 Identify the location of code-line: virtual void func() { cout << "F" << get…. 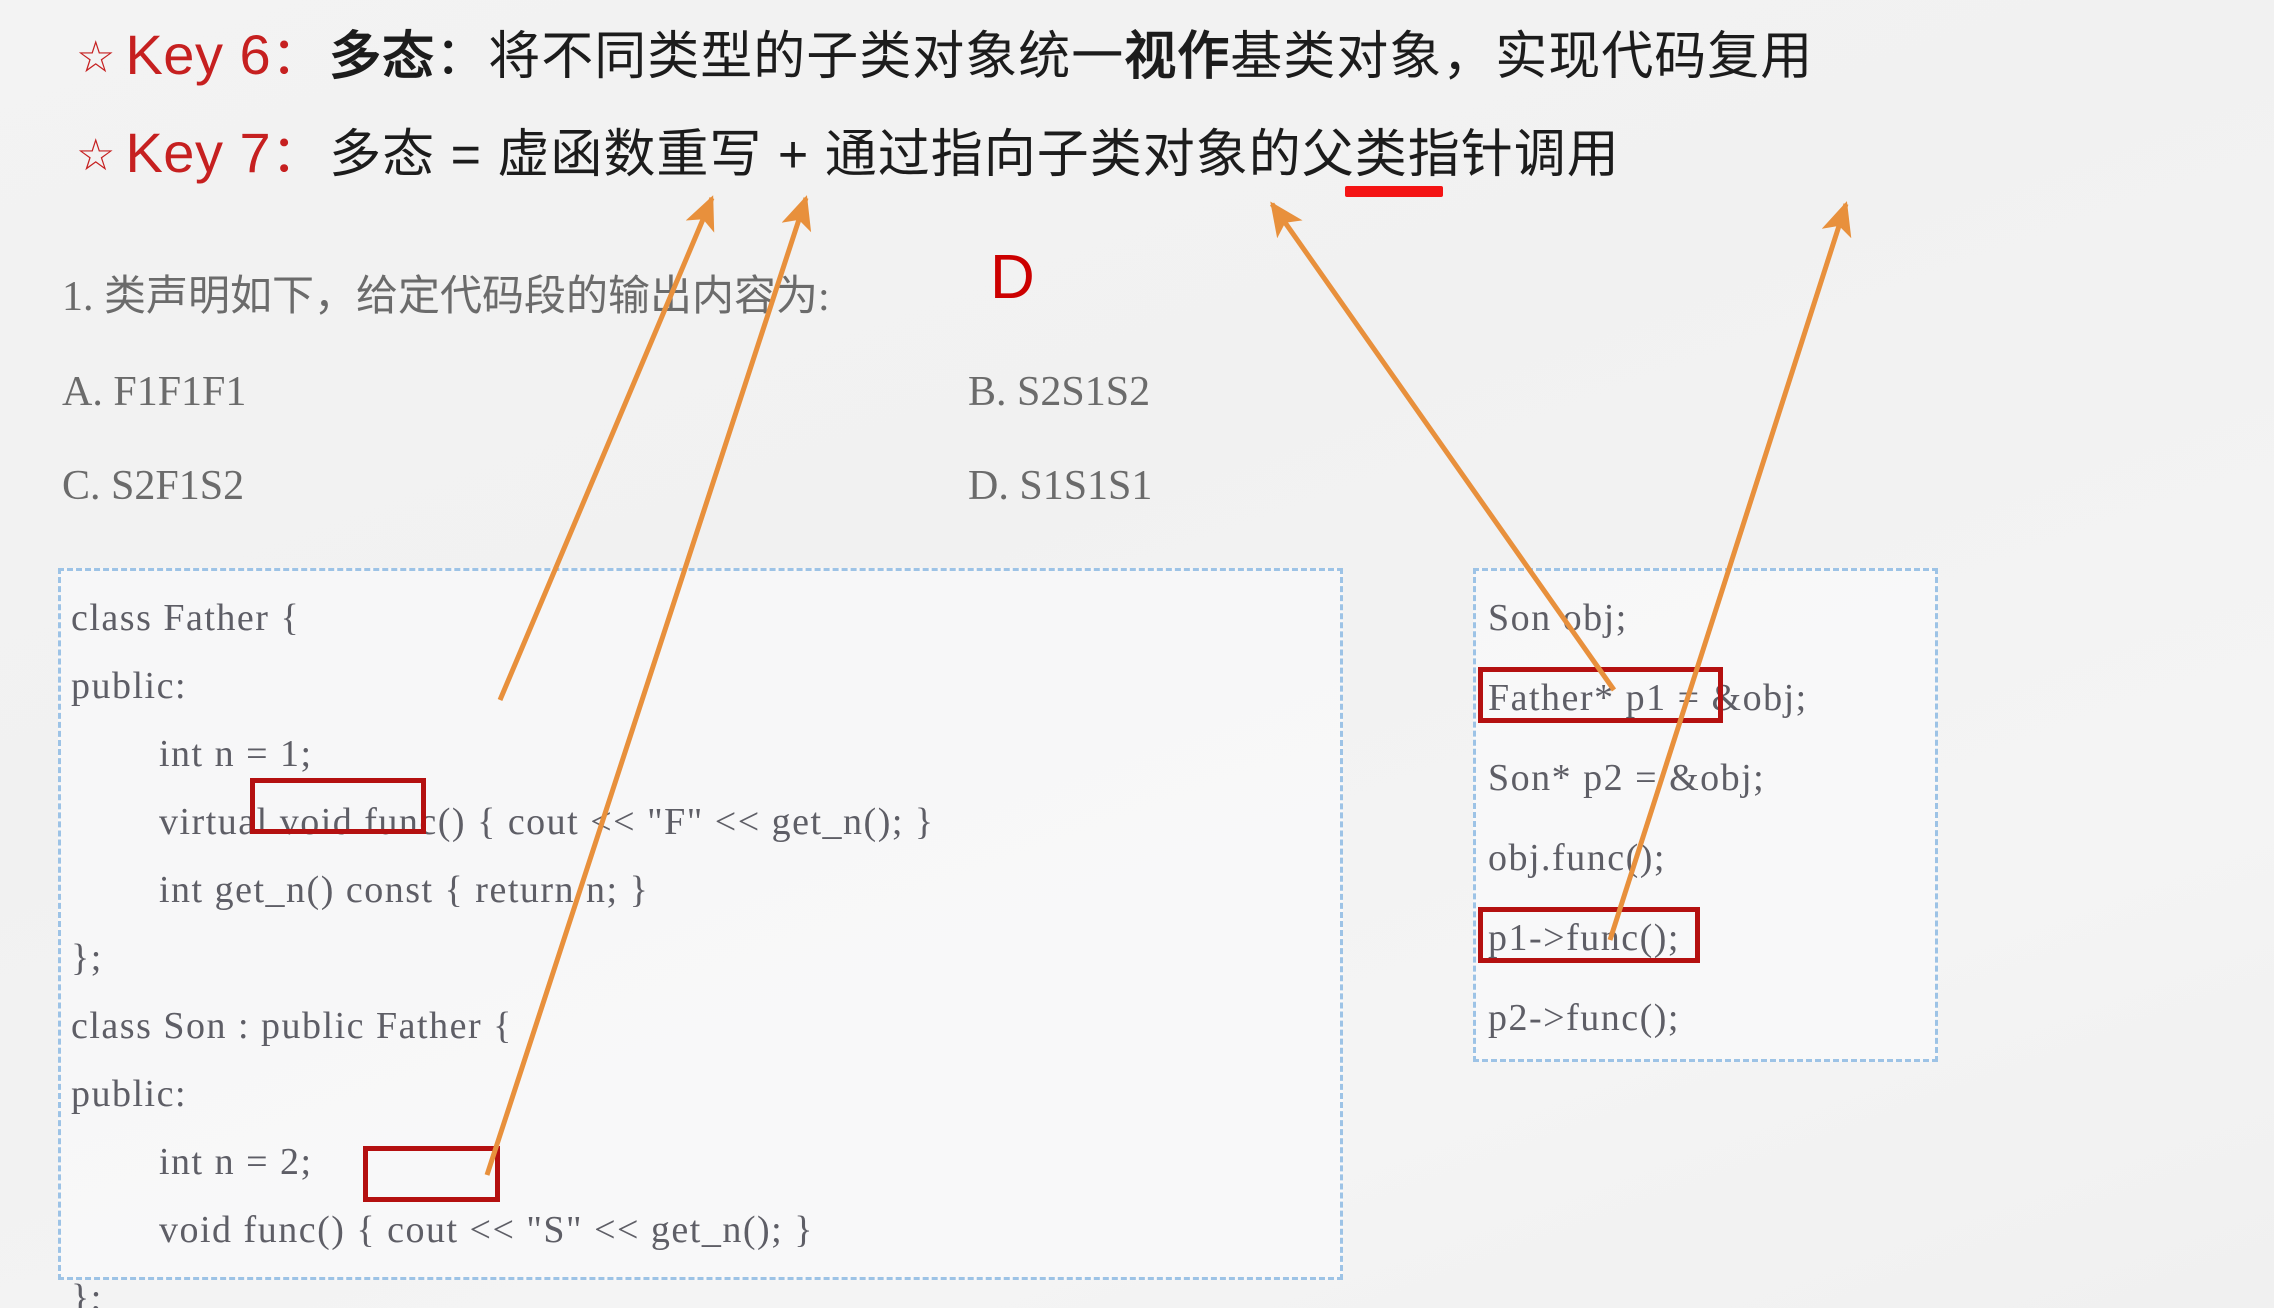
(503, 822).